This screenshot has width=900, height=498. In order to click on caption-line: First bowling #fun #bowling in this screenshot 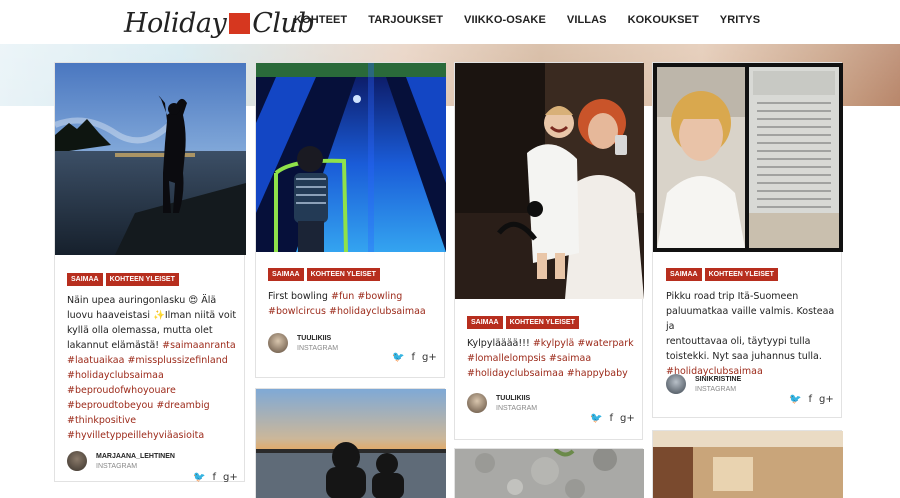, I will do `click(354, 296)`.